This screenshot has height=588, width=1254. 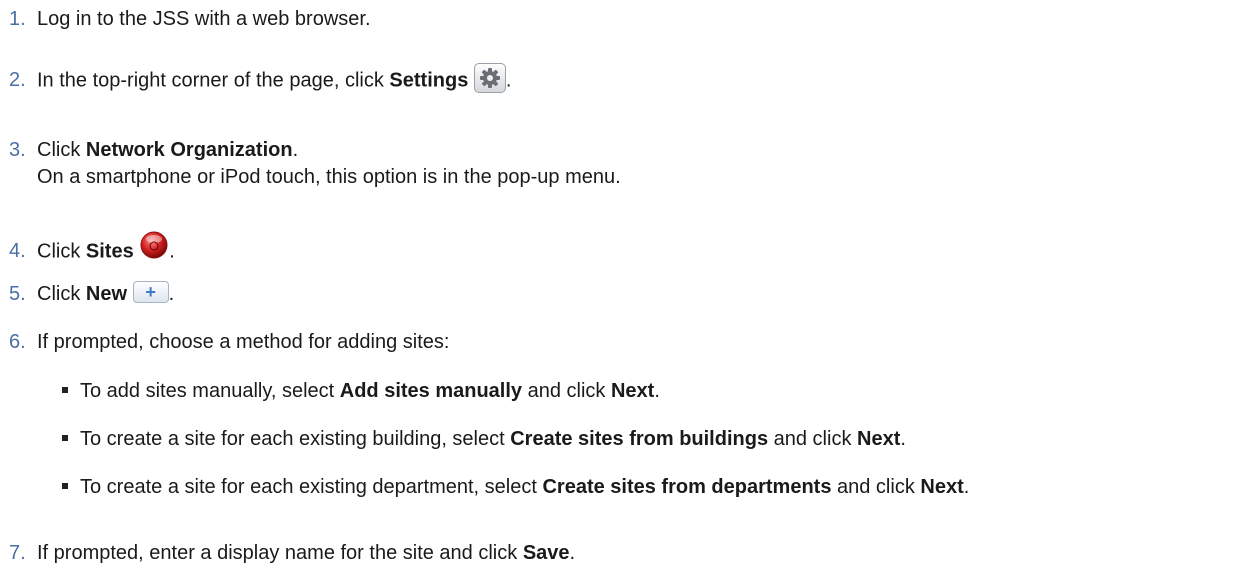 What do you see at coordinates (429, 80) in the screenshot?
I see `settings-label: Settings` at bounding box center [429, 80].